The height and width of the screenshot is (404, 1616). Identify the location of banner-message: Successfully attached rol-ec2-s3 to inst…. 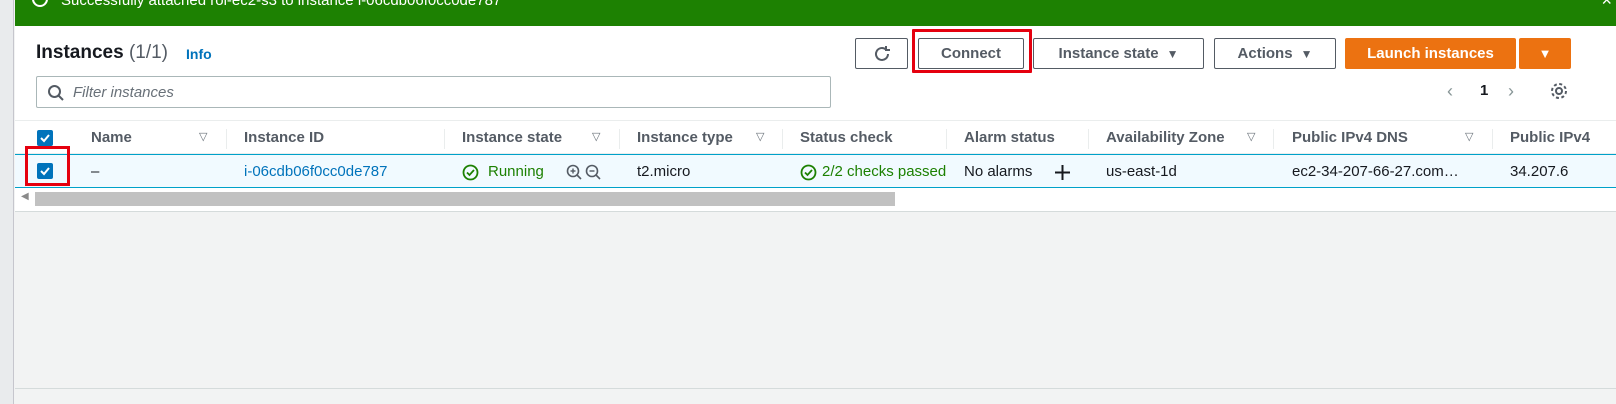
(281, 4).